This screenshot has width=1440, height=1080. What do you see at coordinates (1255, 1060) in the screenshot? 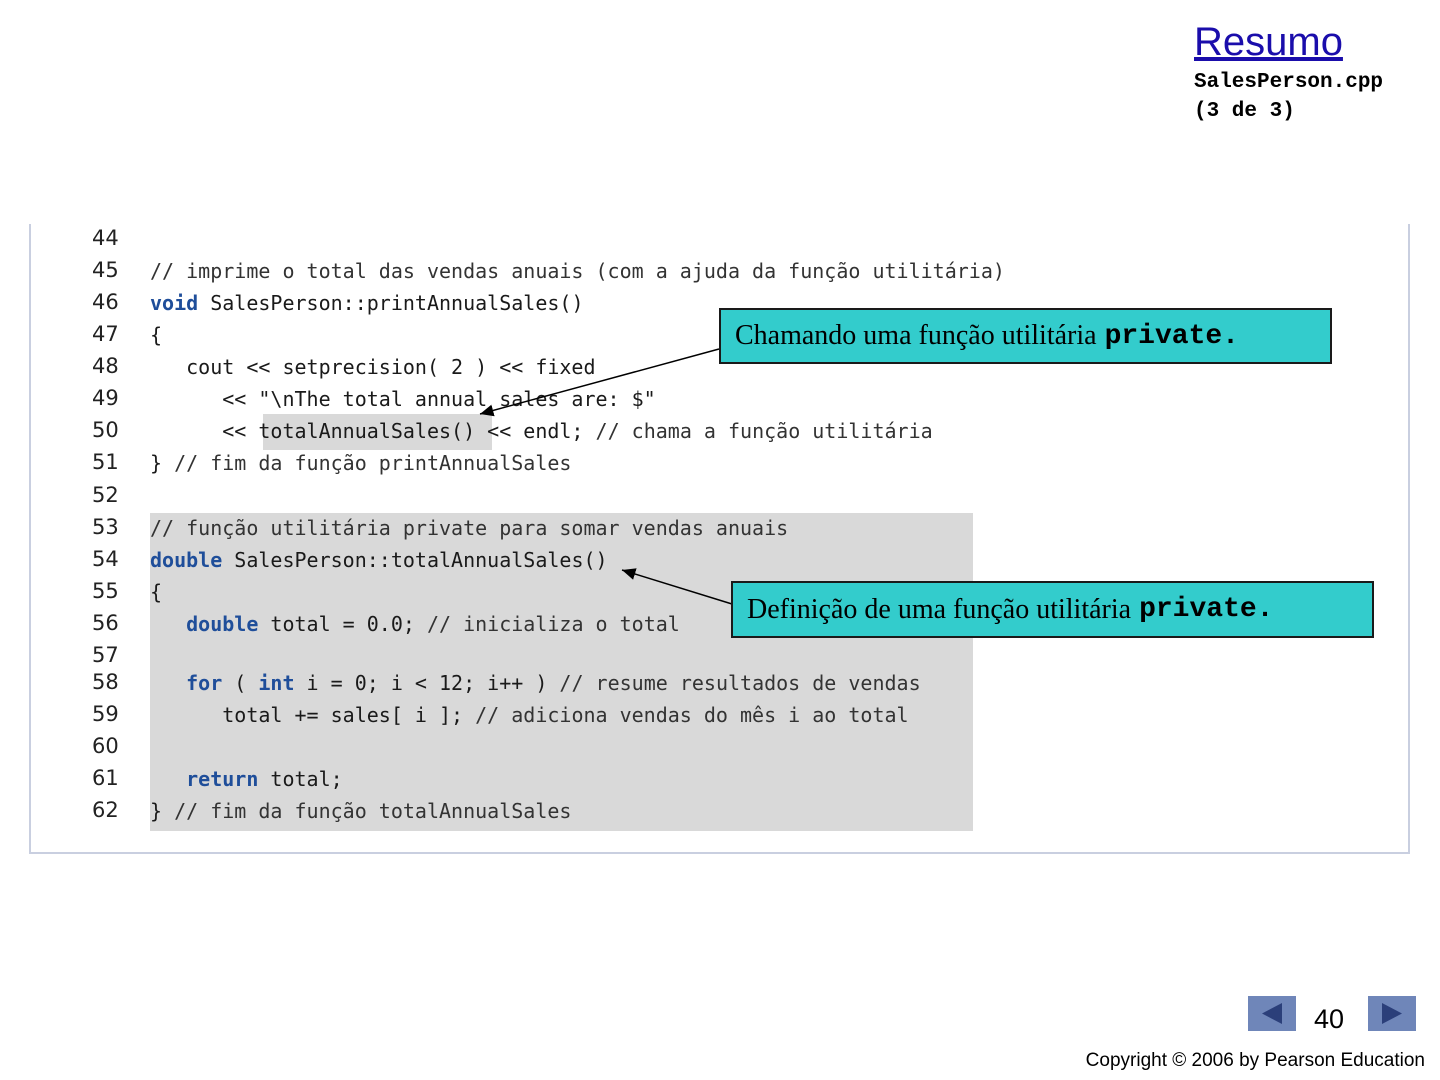
I see `copyright-text: Copyright © 2006 by Pearson Education` at bounding box center [1255, 1060].